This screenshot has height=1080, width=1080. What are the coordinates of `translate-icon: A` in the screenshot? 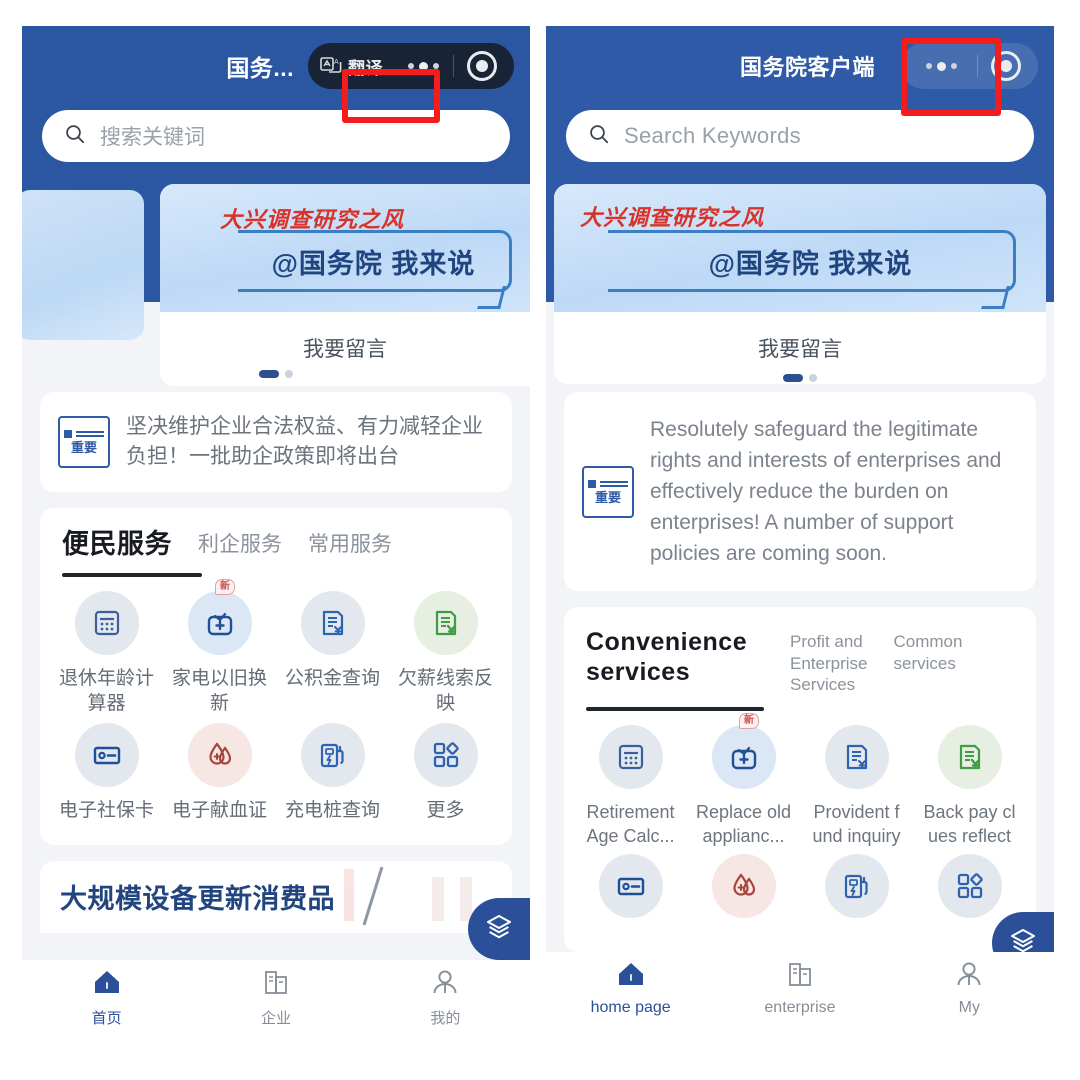 It's located at (331, 66).